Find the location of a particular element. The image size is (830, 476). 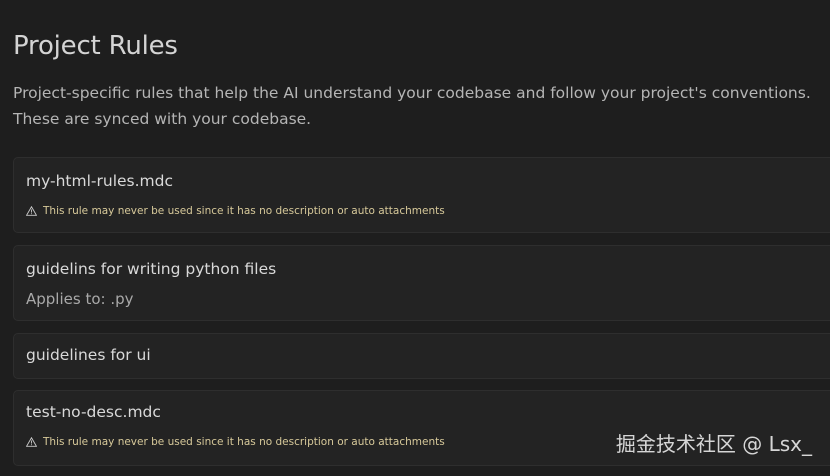

watermark: 掘金技术社区 @ Lsx_ is located at coordinates (713, 444).